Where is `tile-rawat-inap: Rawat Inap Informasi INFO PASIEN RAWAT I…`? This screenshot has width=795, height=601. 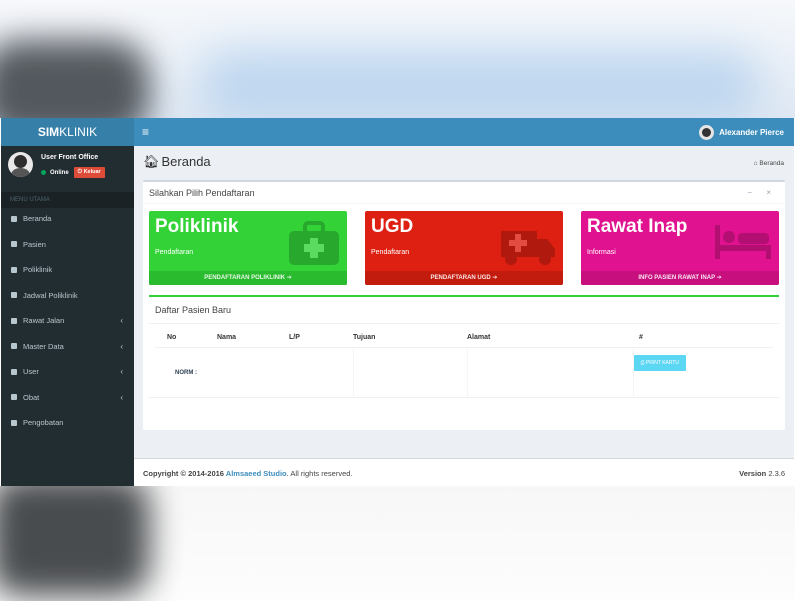
tile-rawat-inap: Rawat Inap Informasi INFO PASIEN RAWAT I… is located at coordinates (680, 248).